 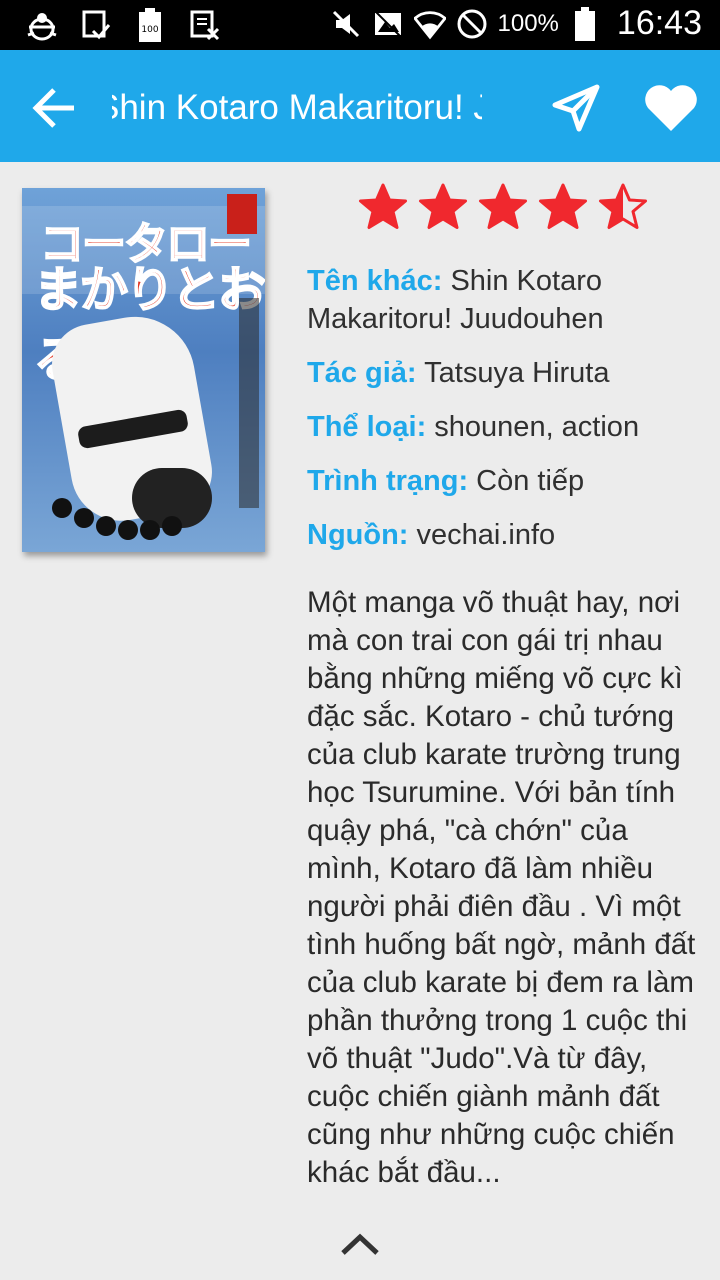 What do you see at coordinates (388, 24) in the screenshot?
I see `no-image-icon` at bounding box center [388, 24].